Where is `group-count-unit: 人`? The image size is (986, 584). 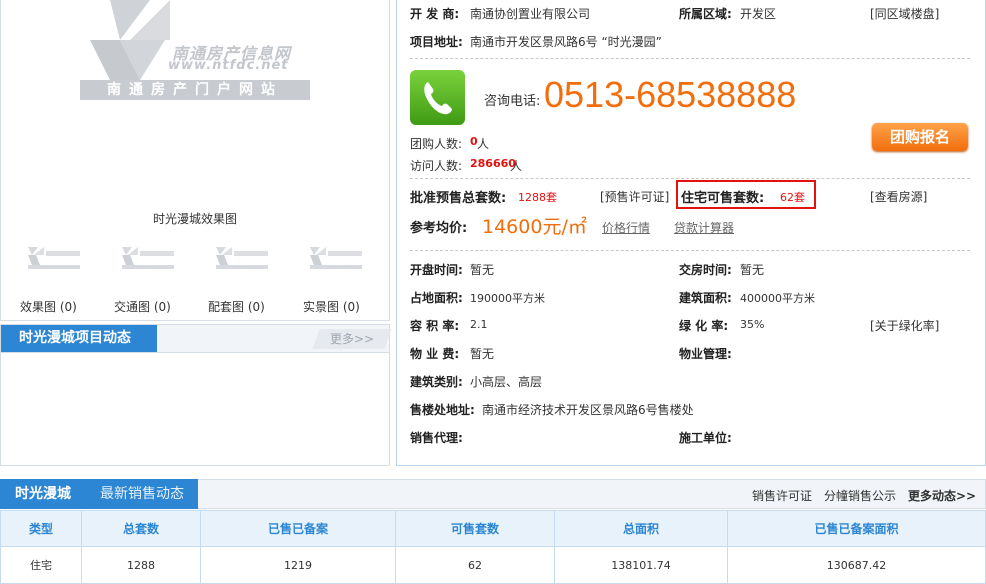
group-count-unit: 人 is located at coordinates (483, 144).